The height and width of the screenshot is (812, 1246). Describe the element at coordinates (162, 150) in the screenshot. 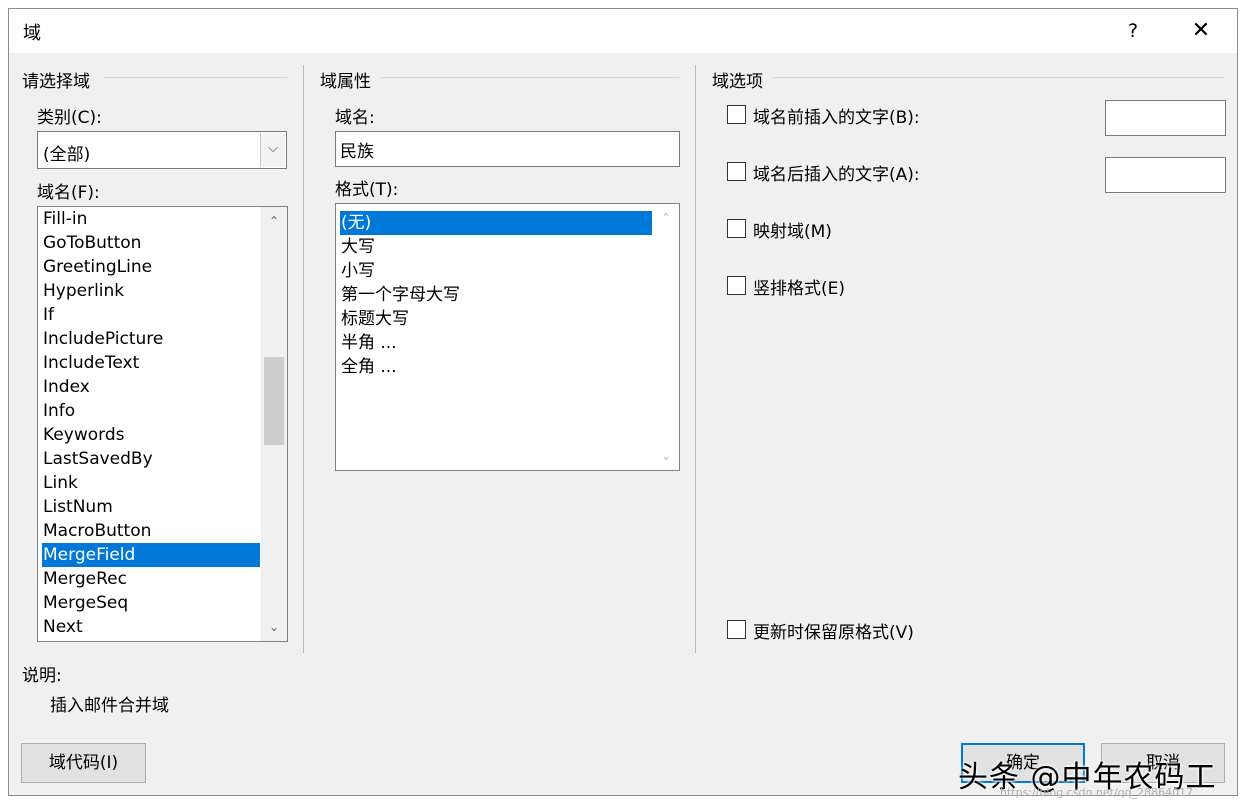

I see `category-combobox: (全部) ⌵` at that location.